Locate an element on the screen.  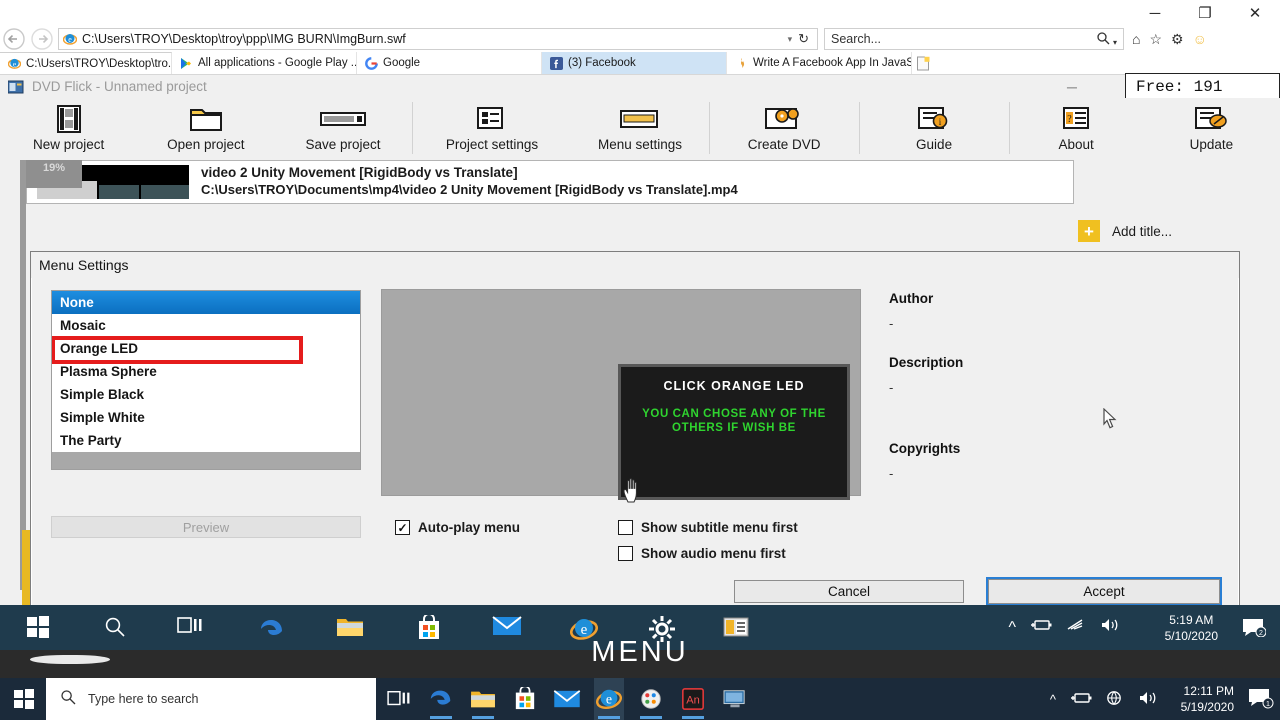
minimize-button: ─ is located at coordinates (1155, 13).